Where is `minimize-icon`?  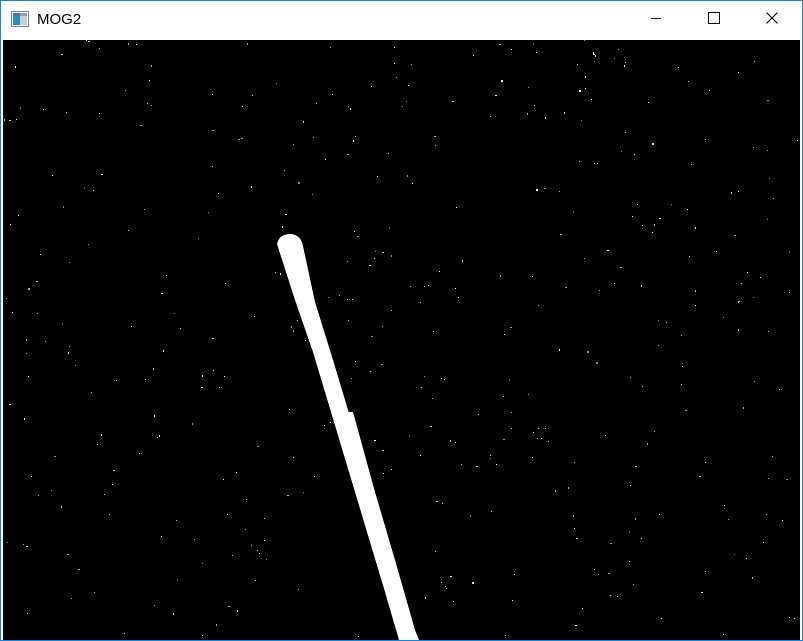 minimize-icon is located at coordinates (656, 20).